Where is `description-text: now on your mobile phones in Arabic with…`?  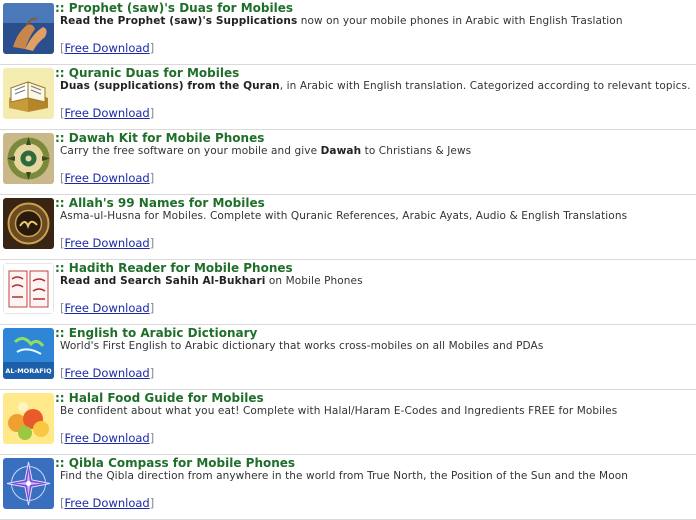 description-text: now on your mobile phones in Arabic with… is located at coordinates (460, 21).